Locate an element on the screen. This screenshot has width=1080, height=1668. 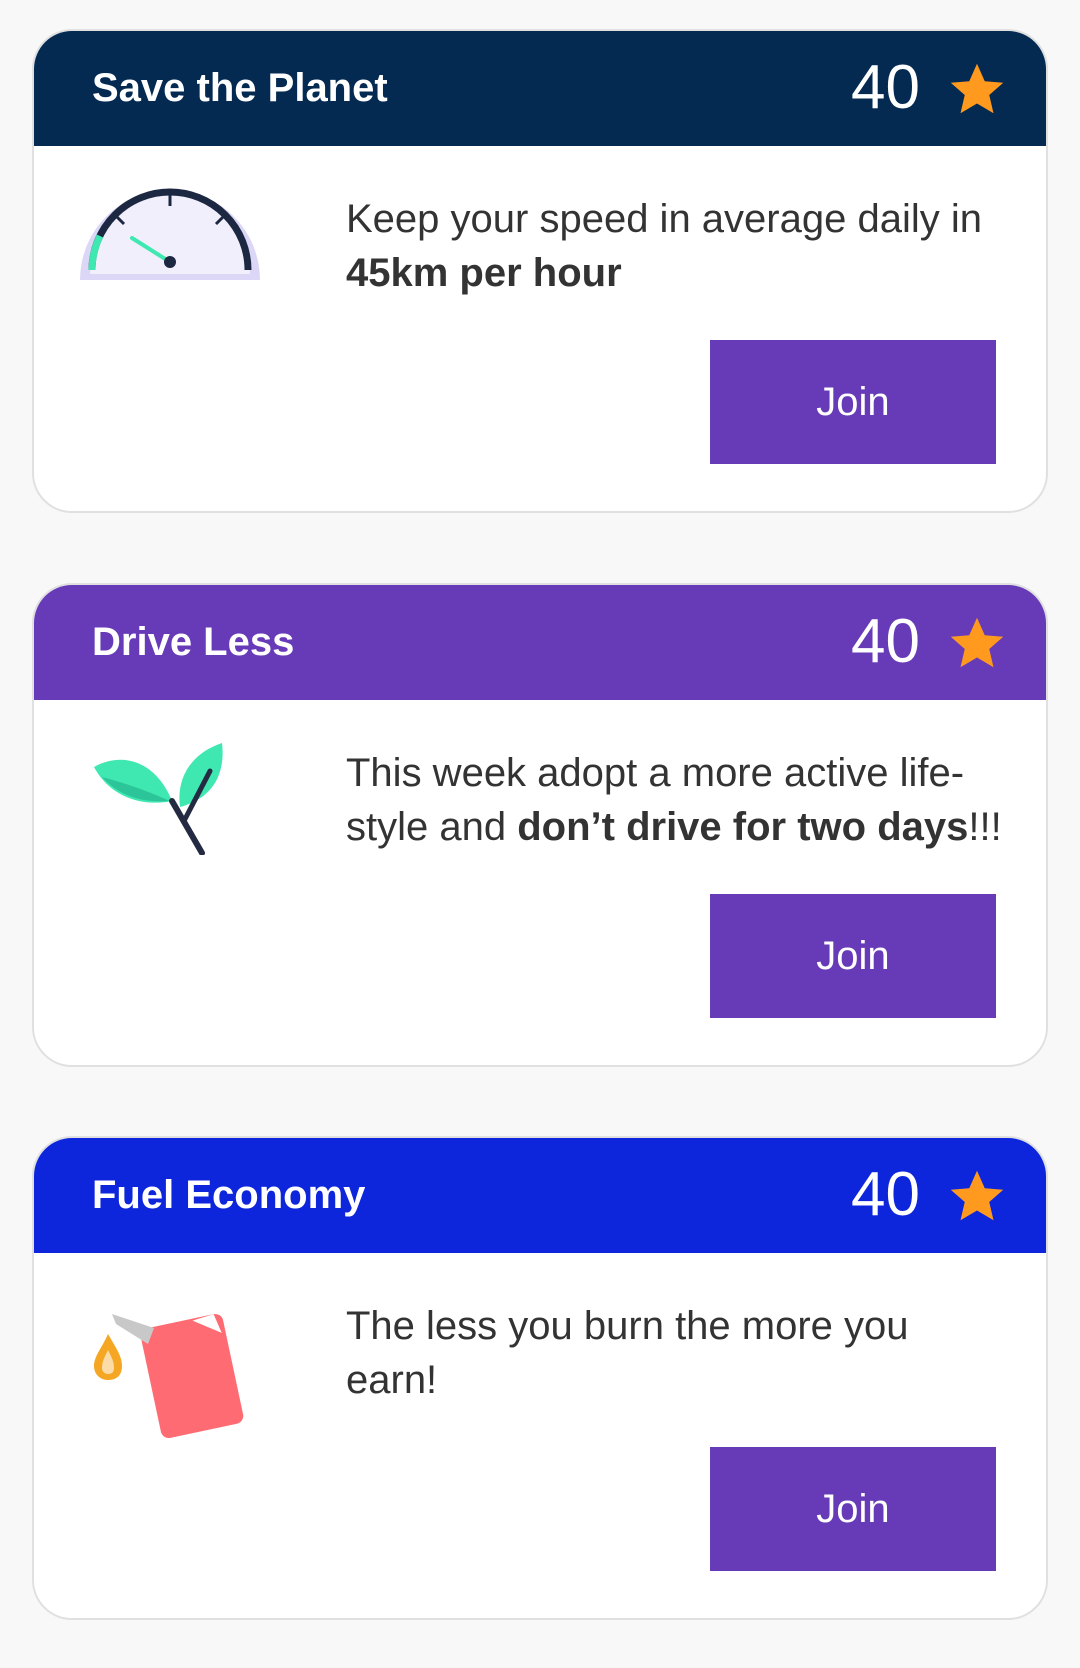
description-highlight: 45km per hour is located at coordinates (484, 273).